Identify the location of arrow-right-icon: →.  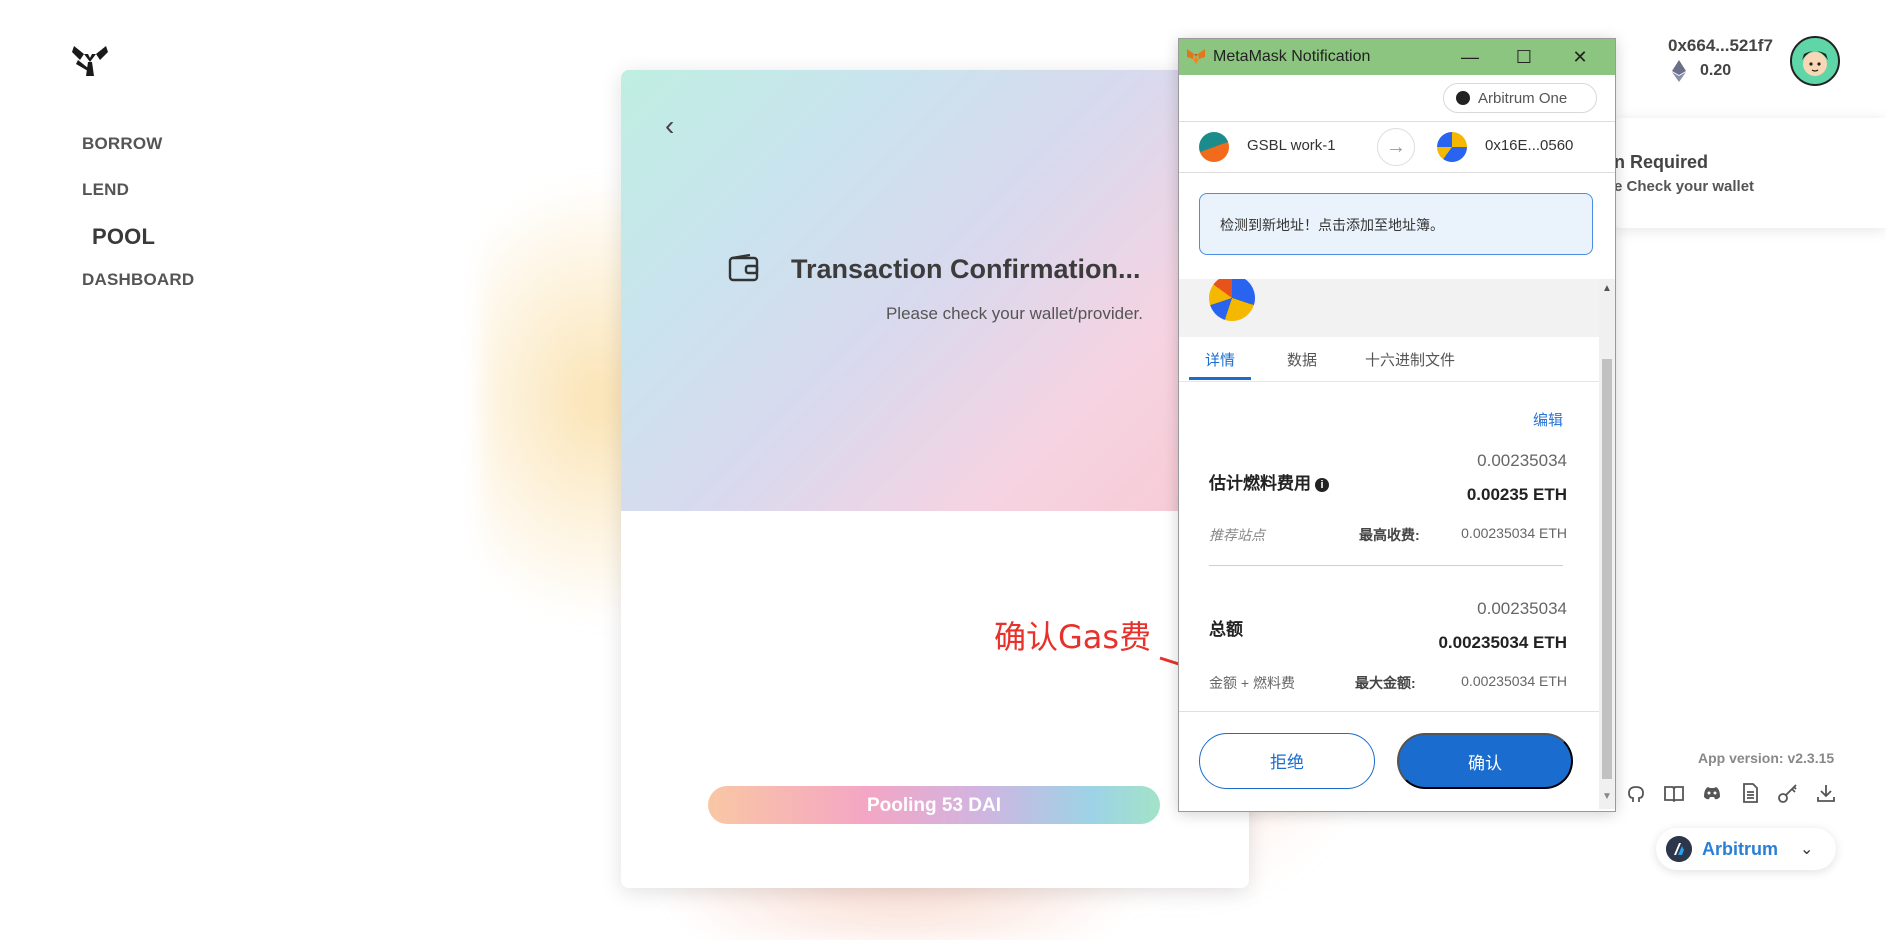
(1396, 147).